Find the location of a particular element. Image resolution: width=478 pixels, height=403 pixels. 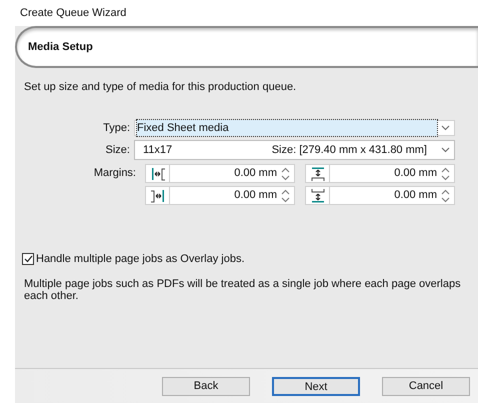

wizard-button: Cancel is located at coordinates (426, 386).